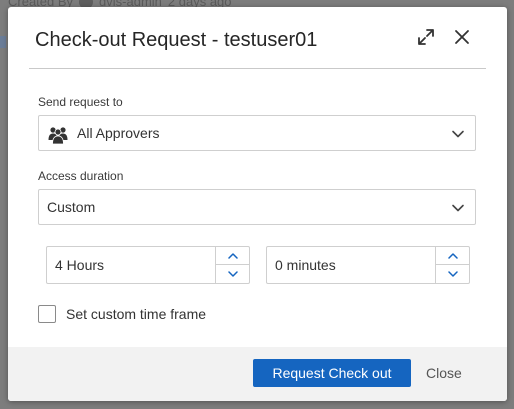  What do you see at coordinates (47, 314) in the screenshot?
I see `custom-time-frame-checkbox` at bounding box center [47, 314].